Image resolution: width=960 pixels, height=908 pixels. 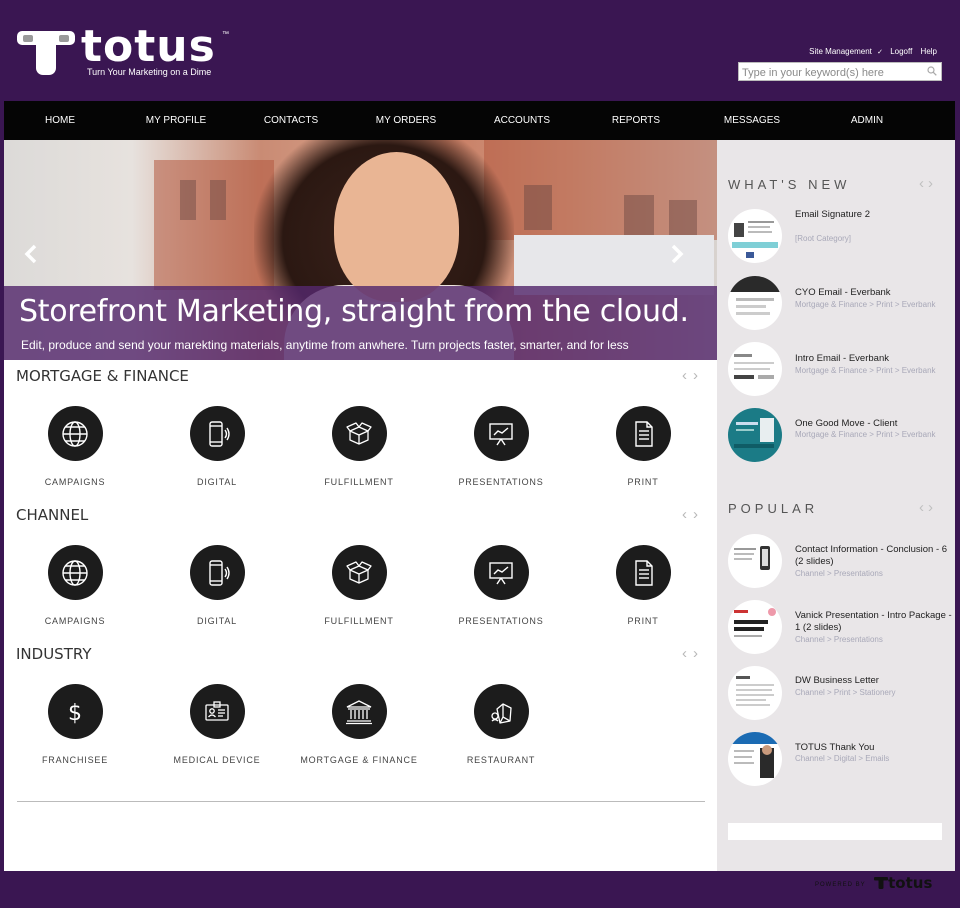 I want to click on site-management-link: Site Management, so click(x=840, y=51).